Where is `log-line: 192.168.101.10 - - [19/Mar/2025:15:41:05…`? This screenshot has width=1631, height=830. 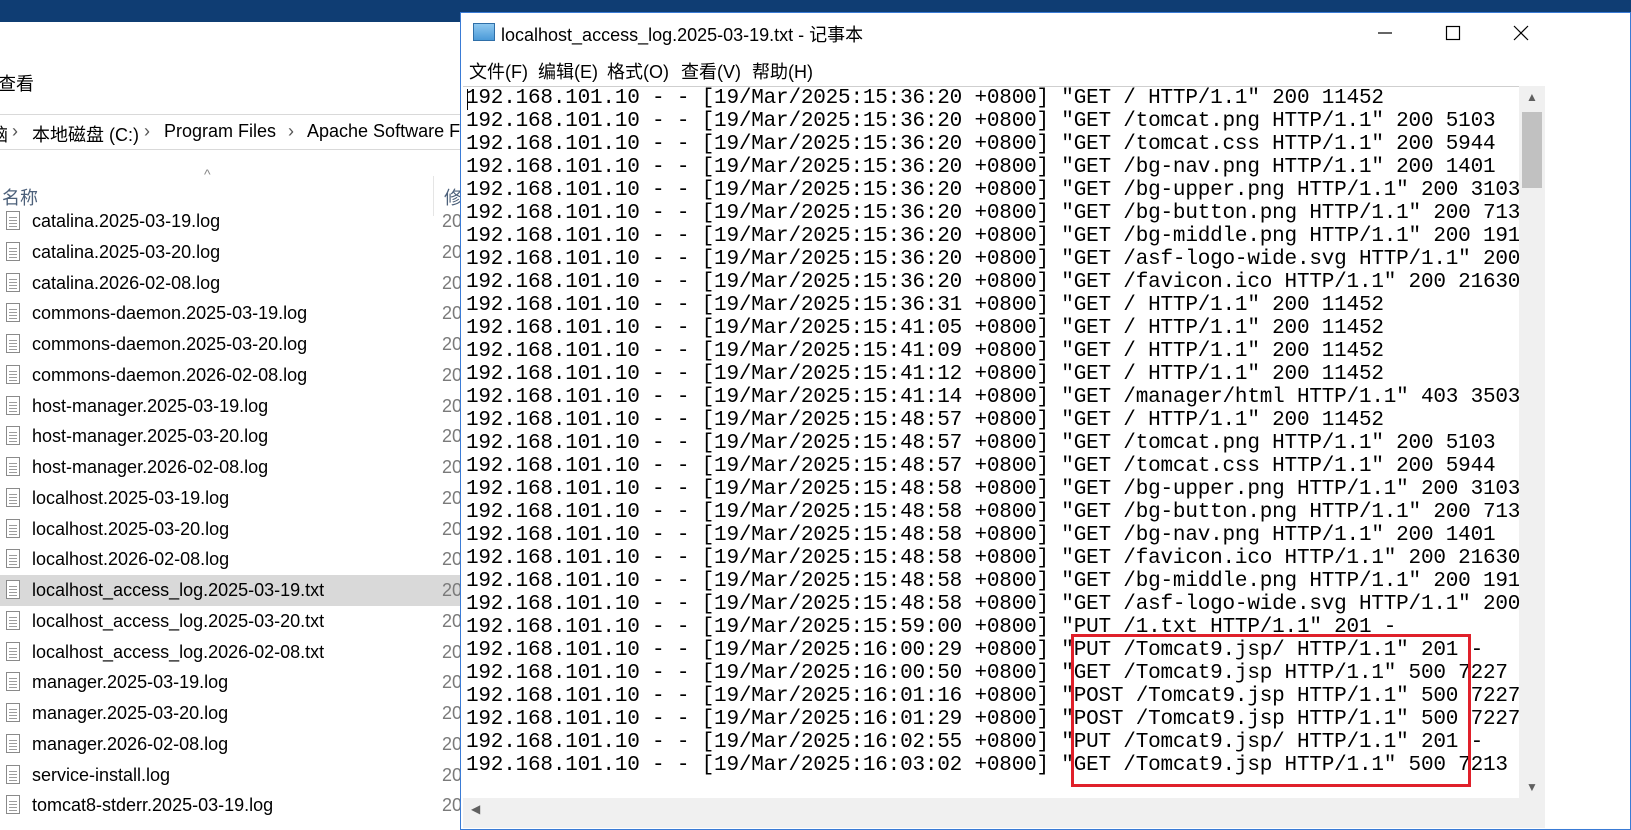
log-line: 192.168.101.10 - - [19/Mar/2025:15:41:05… is located at coordinates (925, 328).